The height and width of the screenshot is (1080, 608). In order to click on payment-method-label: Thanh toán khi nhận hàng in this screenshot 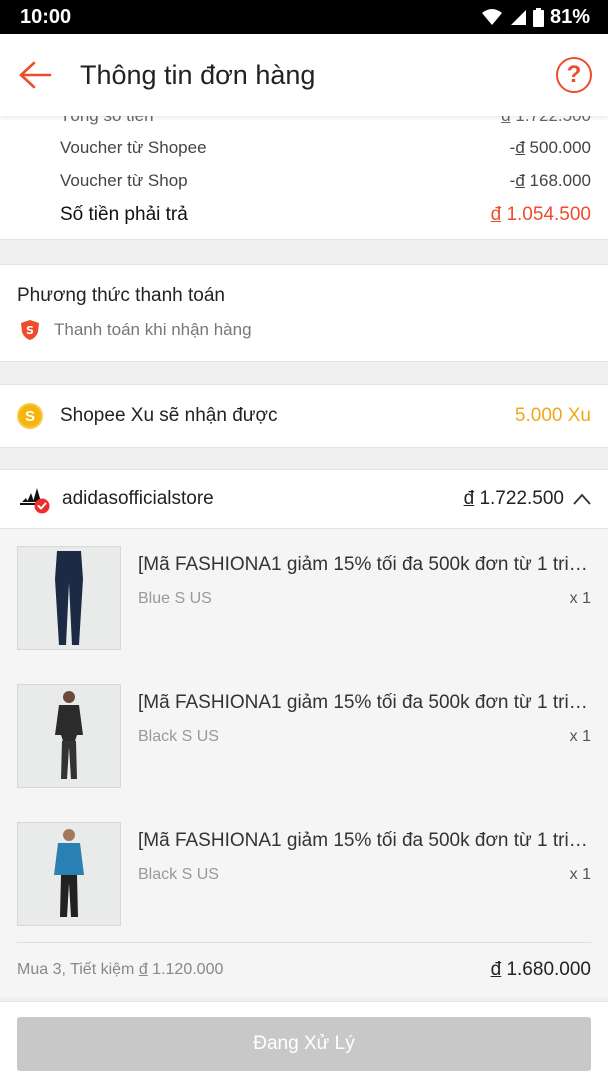, I will do `click(153, 329)`.